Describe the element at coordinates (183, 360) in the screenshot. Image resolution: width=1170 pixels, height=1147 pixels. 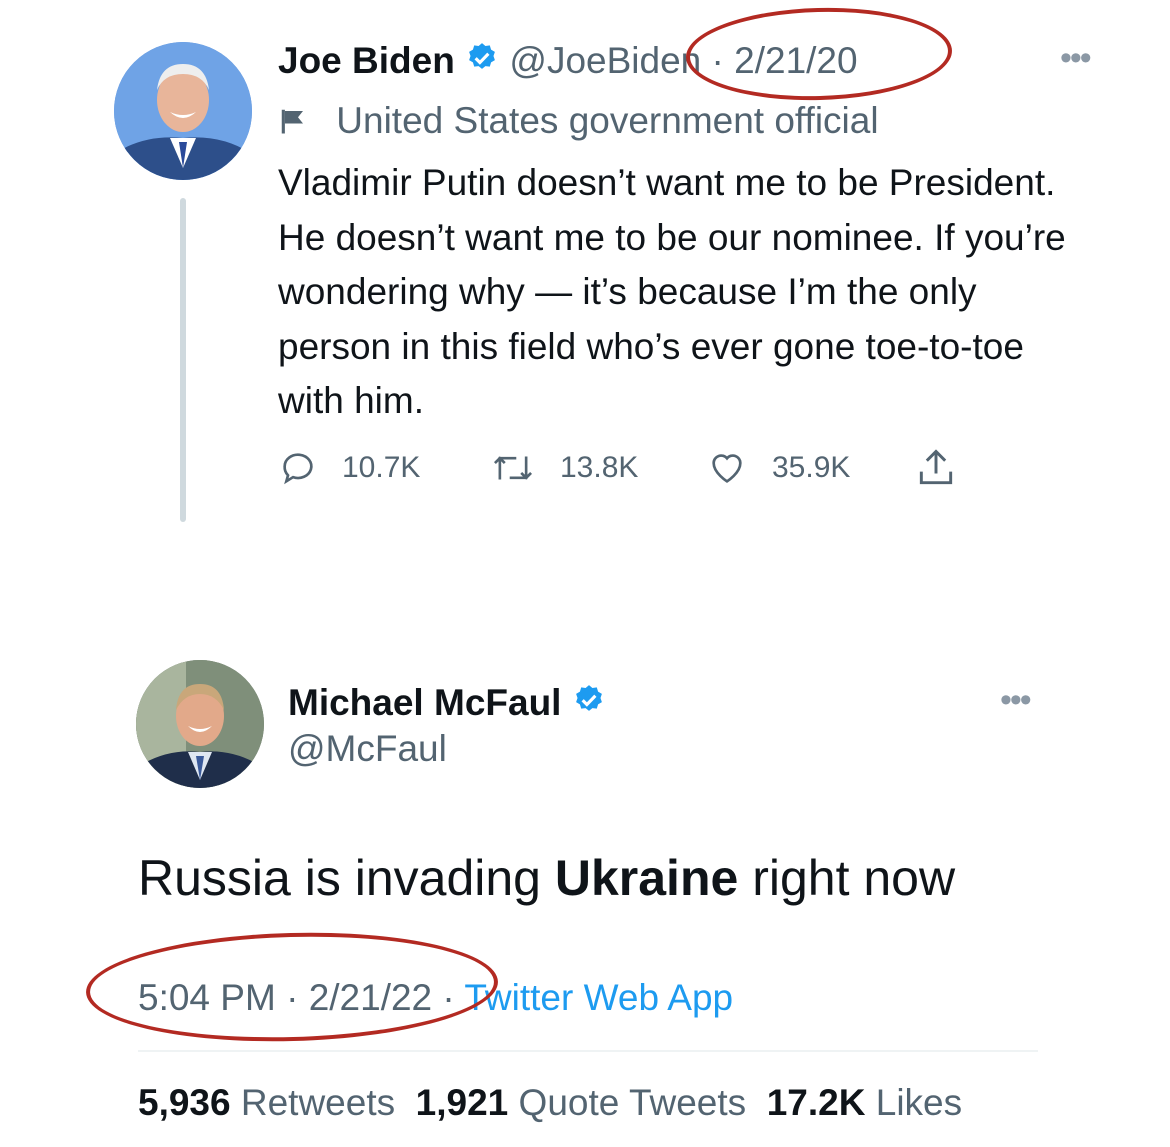
I see `thread-line` at that location.